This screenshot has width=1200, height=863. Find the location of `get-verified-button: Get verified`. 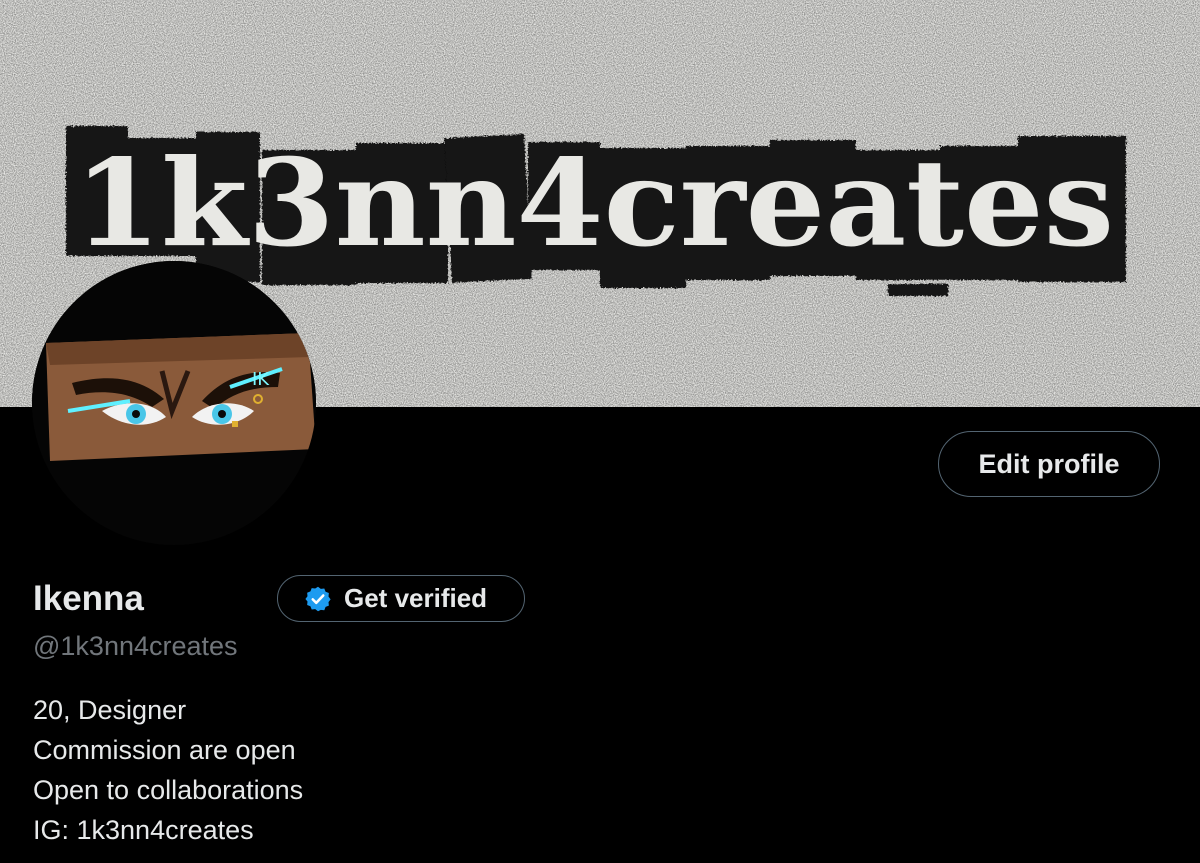

get-verified-button: Get verified is located at coordinates (401, 598).